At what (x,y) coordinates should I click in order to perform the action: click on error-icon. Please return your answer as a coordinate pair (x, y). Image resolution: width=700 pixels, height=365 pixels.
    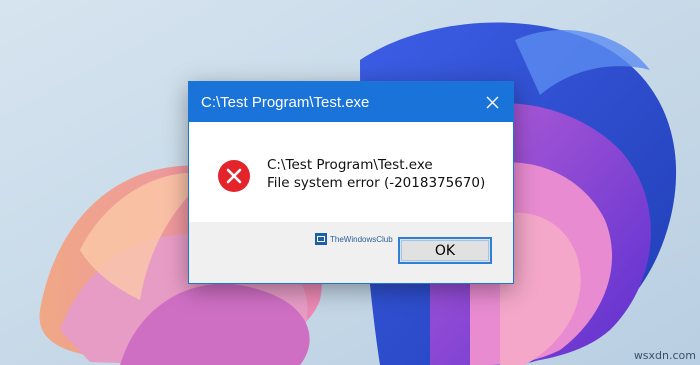
    Looking at the image, I should click on (234, 176).